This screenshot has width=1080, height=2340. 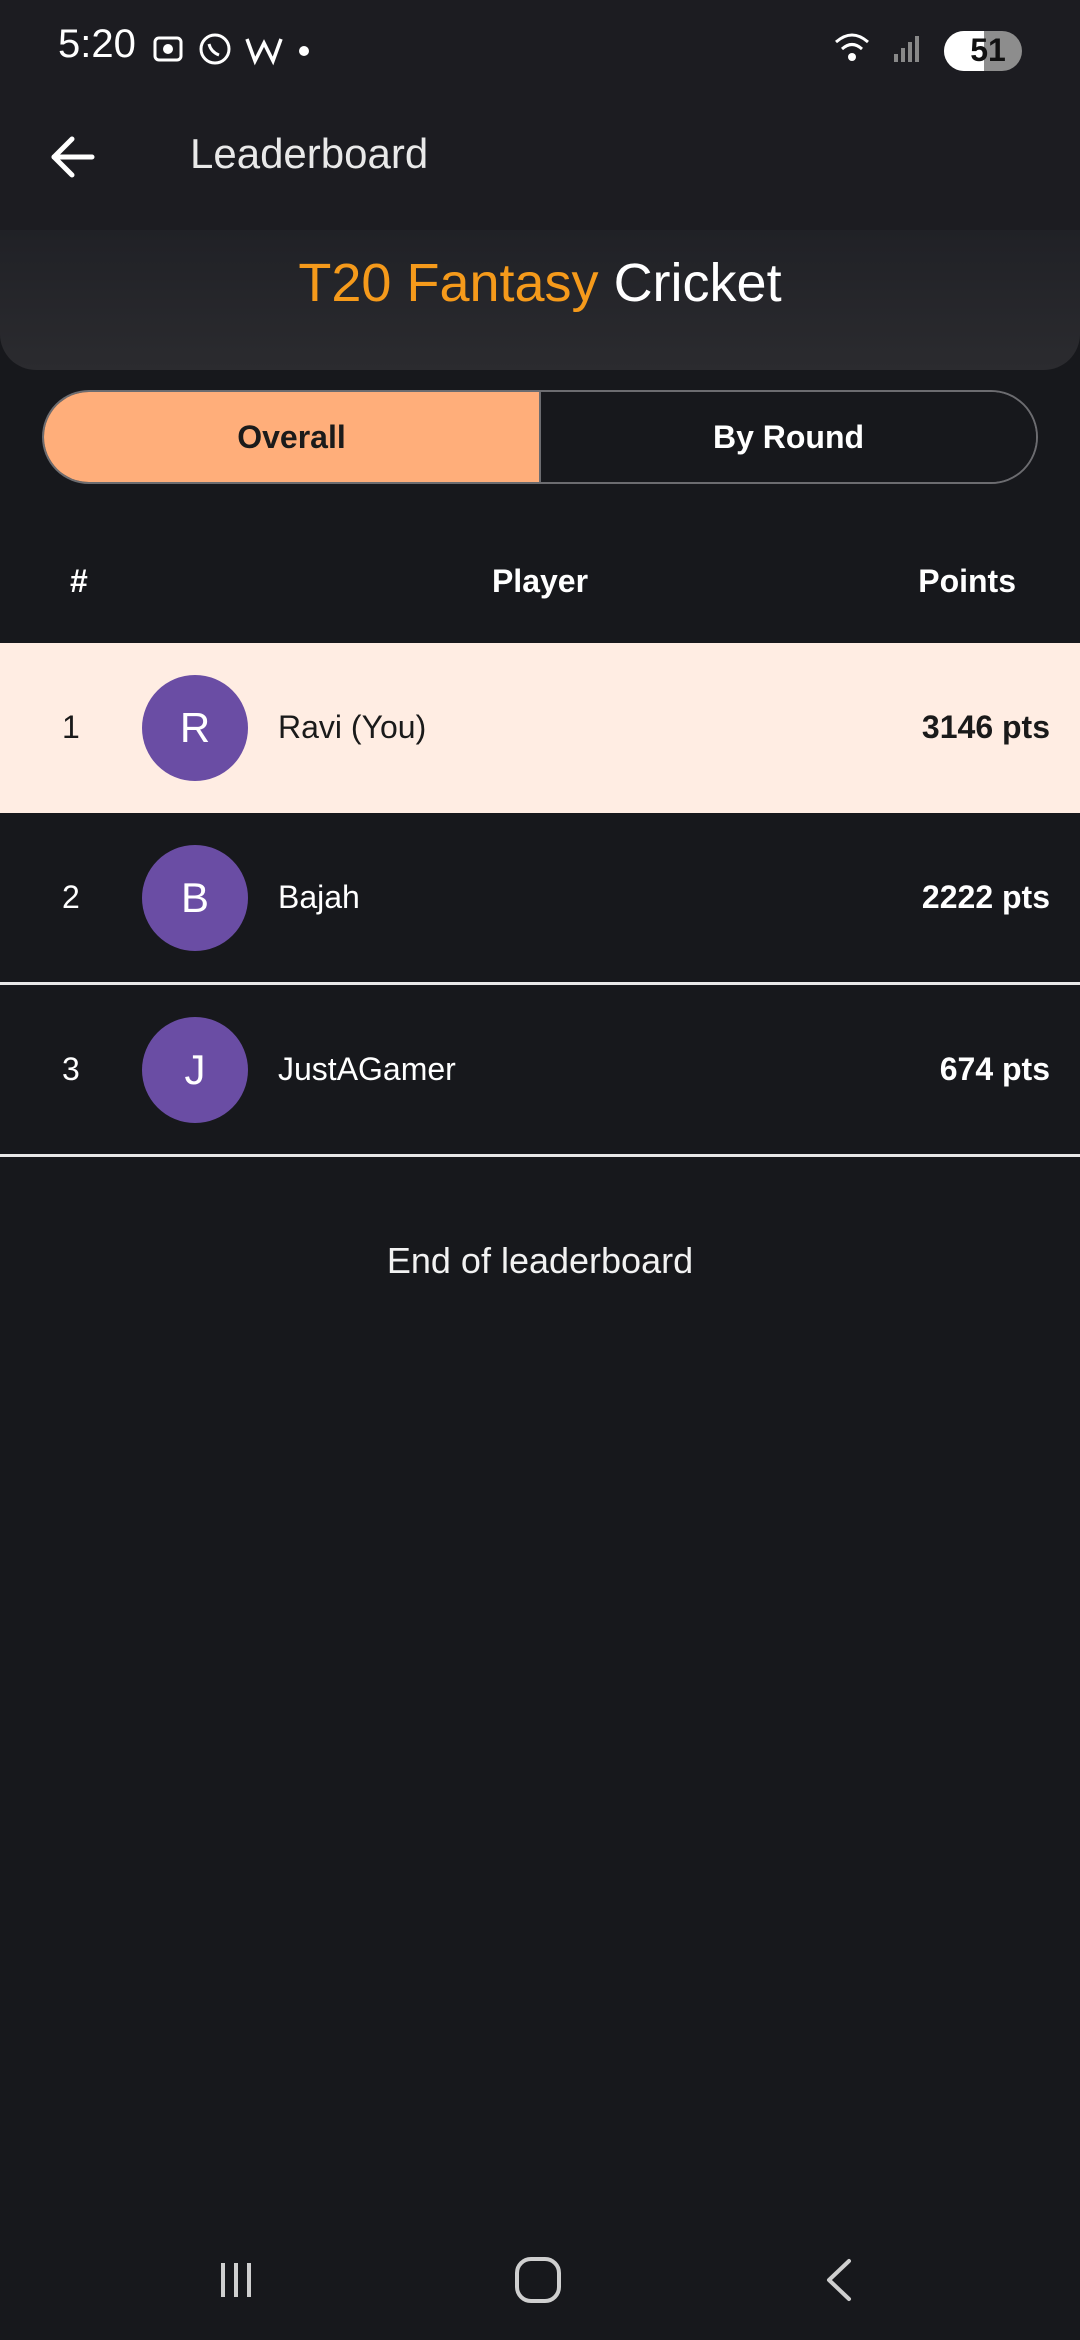 What do you see at coordinates (195, 1070) in the screenshot?
I see `avatar: J` at bounding box center [195, 1070].